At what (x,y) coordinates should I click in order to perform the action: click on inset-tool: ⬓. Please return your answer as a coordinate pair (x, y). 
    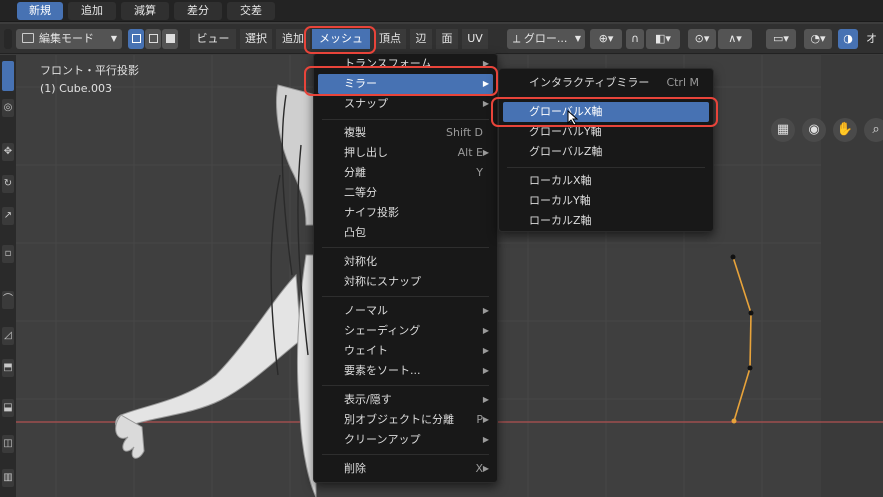
    Looking at the image, I should click on (8, 408).